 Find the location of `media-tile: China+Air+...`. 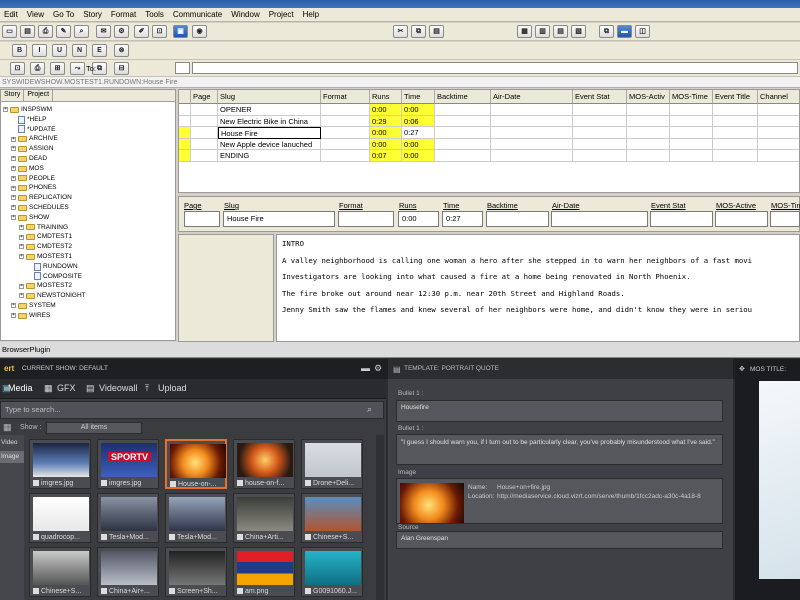

media-tile: China+Air+... is located at coordinates (128, 572).